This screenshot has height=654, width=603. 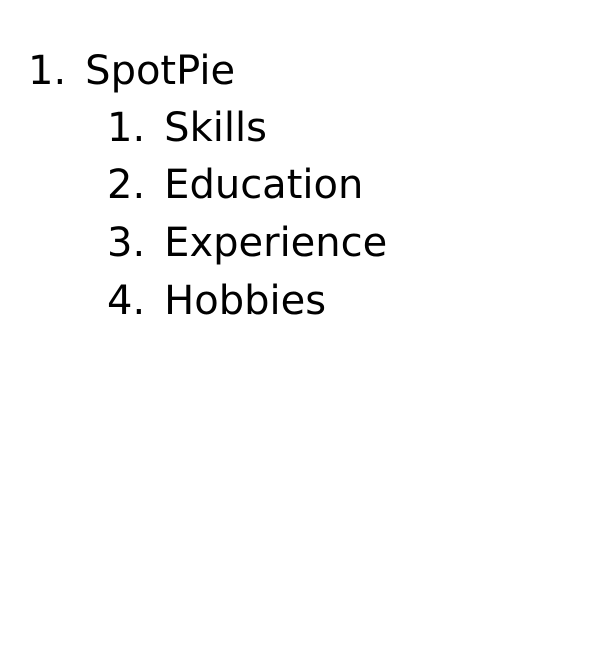 I want to click on list-number: 3., so click(x=126, y=243).